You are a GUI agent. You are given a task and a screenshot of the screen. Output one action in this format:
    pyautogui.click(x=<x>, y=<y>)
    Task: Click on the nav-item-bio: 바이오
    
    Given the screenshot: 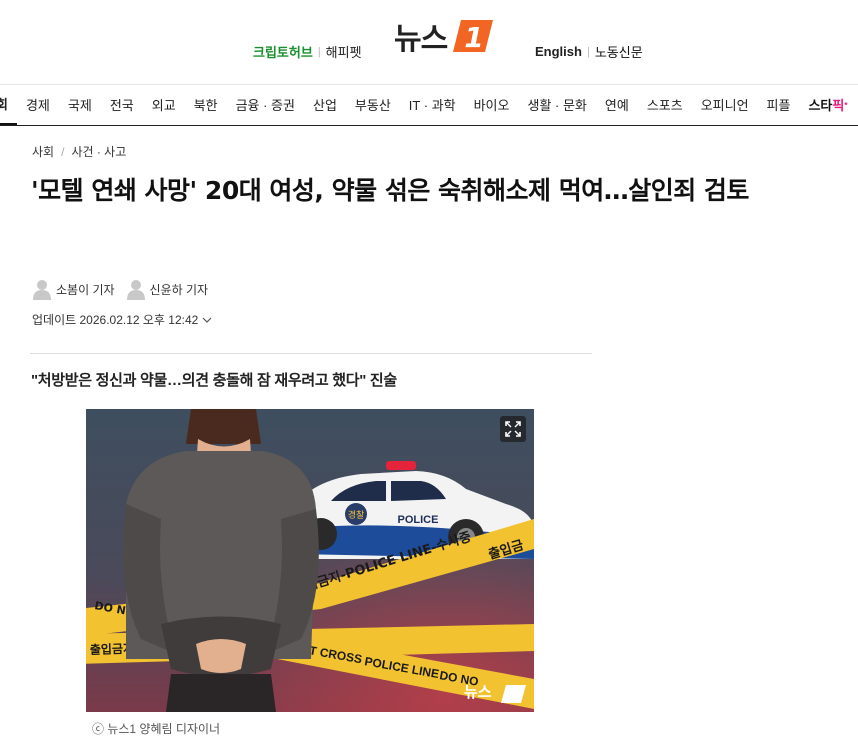 What is the action you would take?
    pyautogui.click(x=492, y=105)
    